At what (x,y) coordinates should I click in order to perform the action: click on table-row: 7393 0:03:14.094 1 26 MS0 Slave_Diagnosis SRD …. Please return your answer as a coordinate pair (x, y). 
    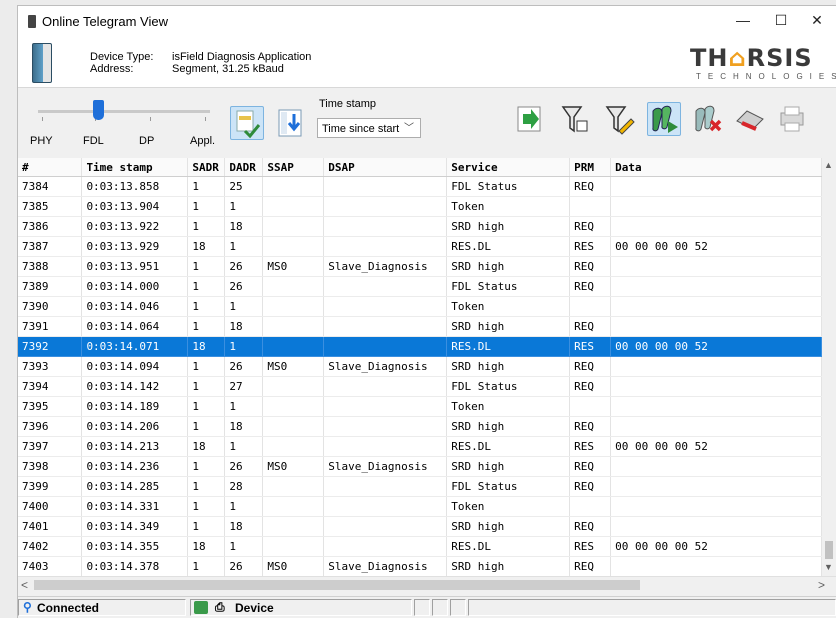
    Looking at the image, I should click on (420, 366).